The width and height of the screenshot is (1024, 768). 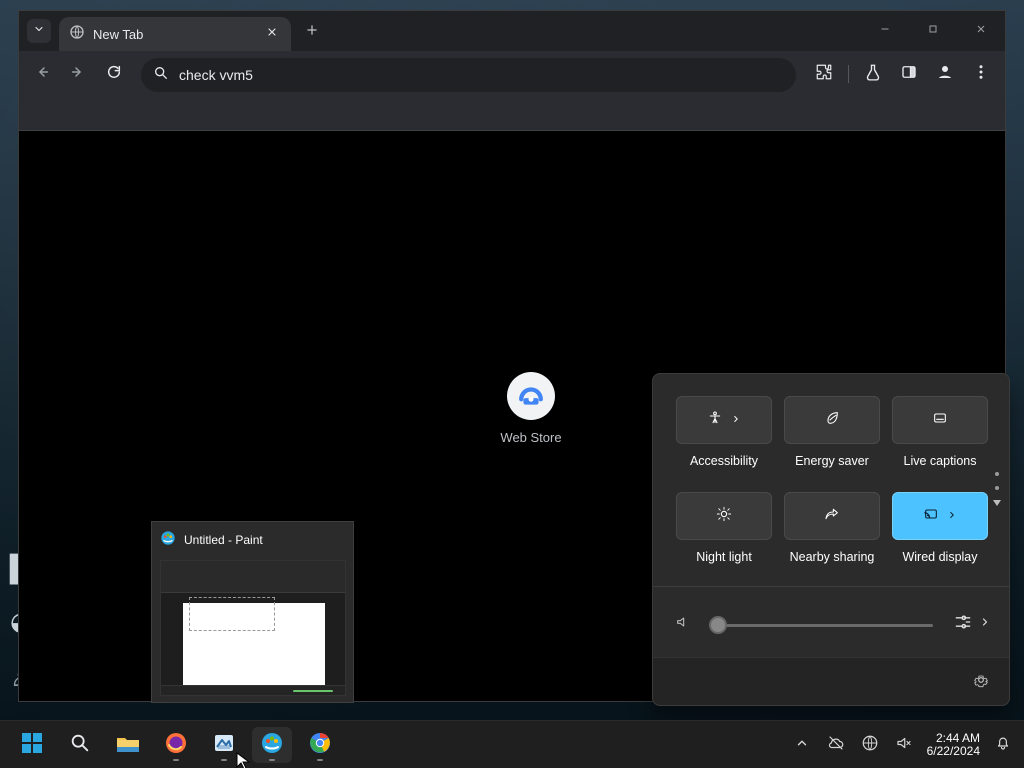 I want to click on system-tray: 2:44 AM 6/22/2024, so click(x=902, y=745).